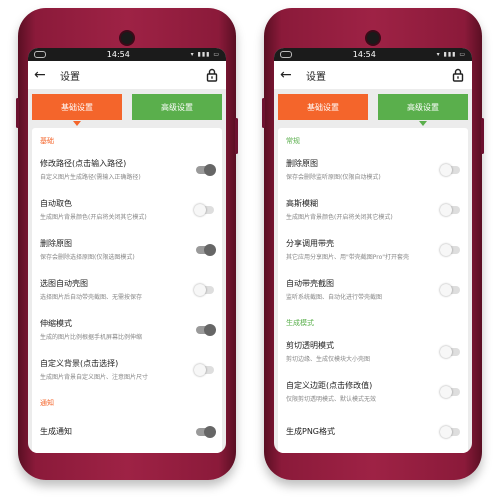 The height and width of the screenshot is (497, 500). I want to click on setting-row-auto-frame: 选图自动壳图 选择图片后自动带壳截图、无需按保存, so click(127, 290).